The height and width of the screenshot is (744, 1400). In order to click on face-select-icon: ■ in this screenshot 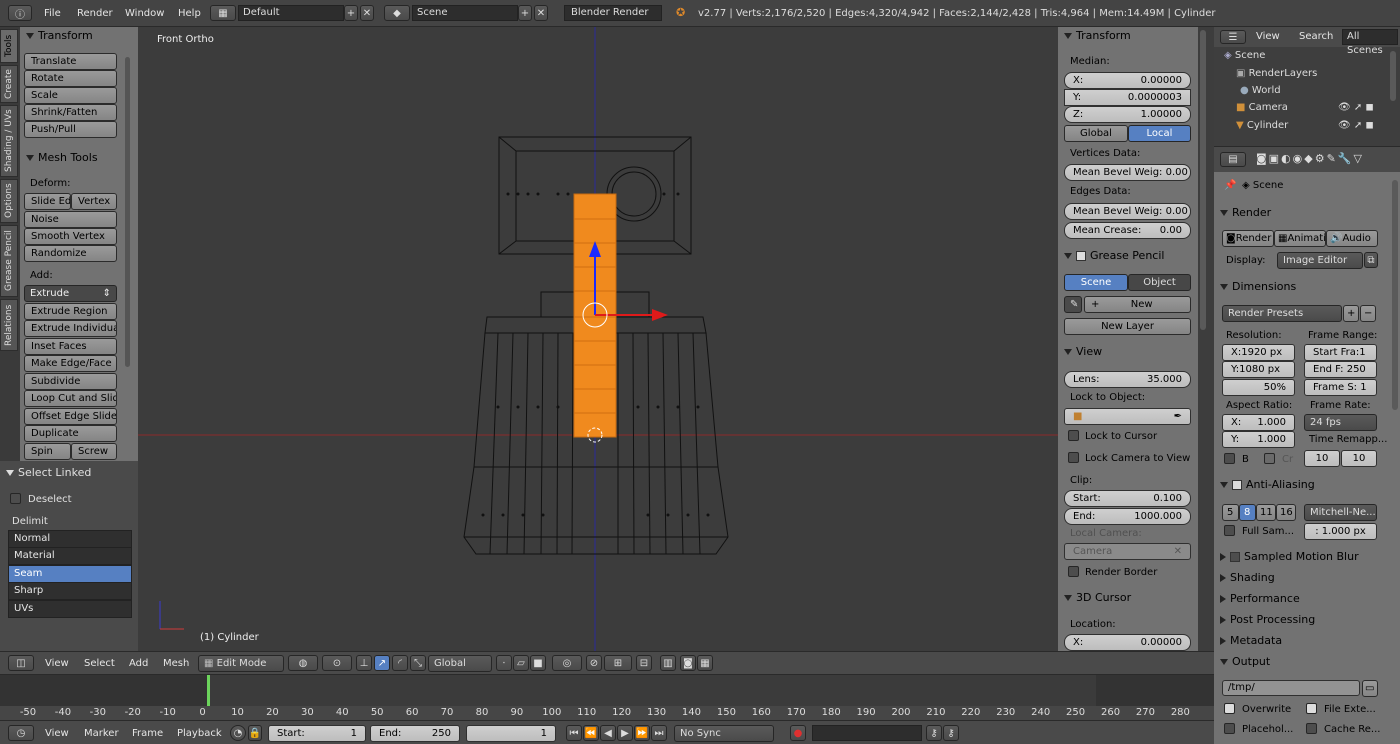, I will do `click(538, 663)`.